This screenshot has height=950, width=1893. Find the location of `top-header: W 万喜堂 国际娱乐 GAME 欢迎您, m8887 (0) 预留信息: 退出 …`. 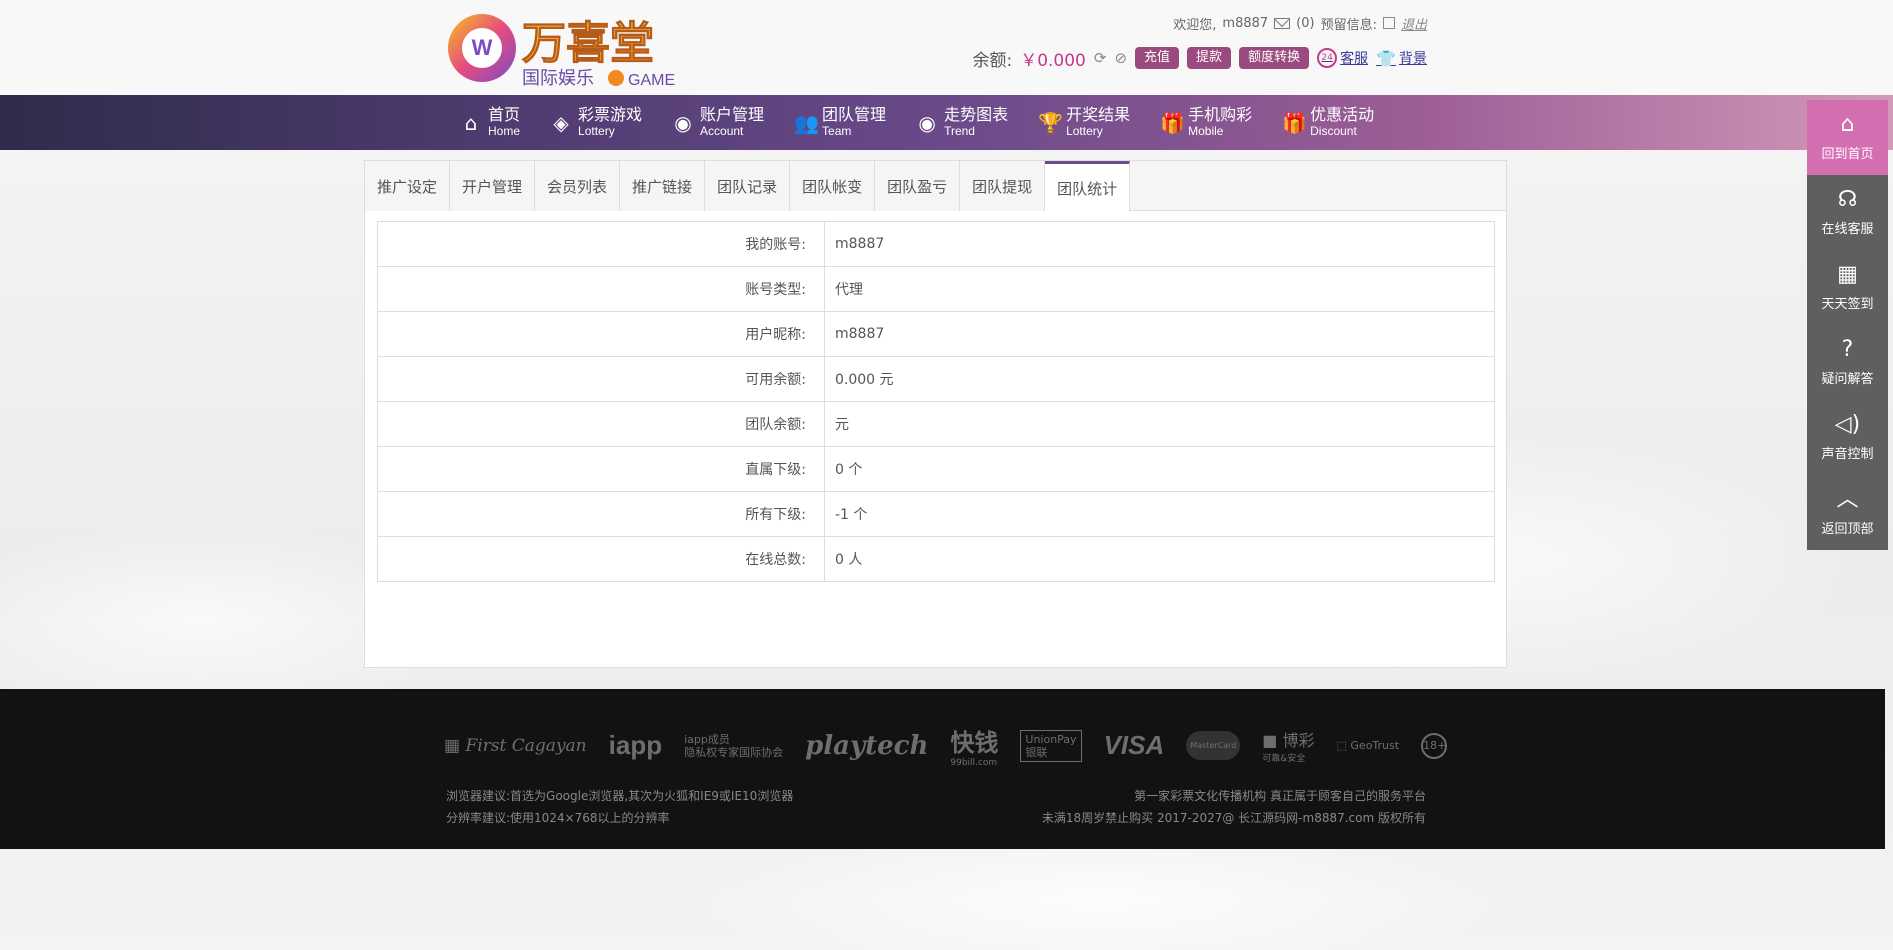

top-header: W 万喜堂 国际娱乐 GAME 欢迎您, m8887 (0) 预留信息: 退出 … is located at coordinates (946, 47).